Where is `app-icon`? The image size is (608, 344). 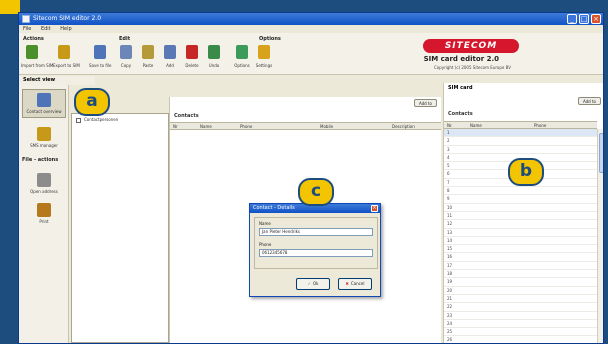
app-icon is located at coordinates (26, 19).